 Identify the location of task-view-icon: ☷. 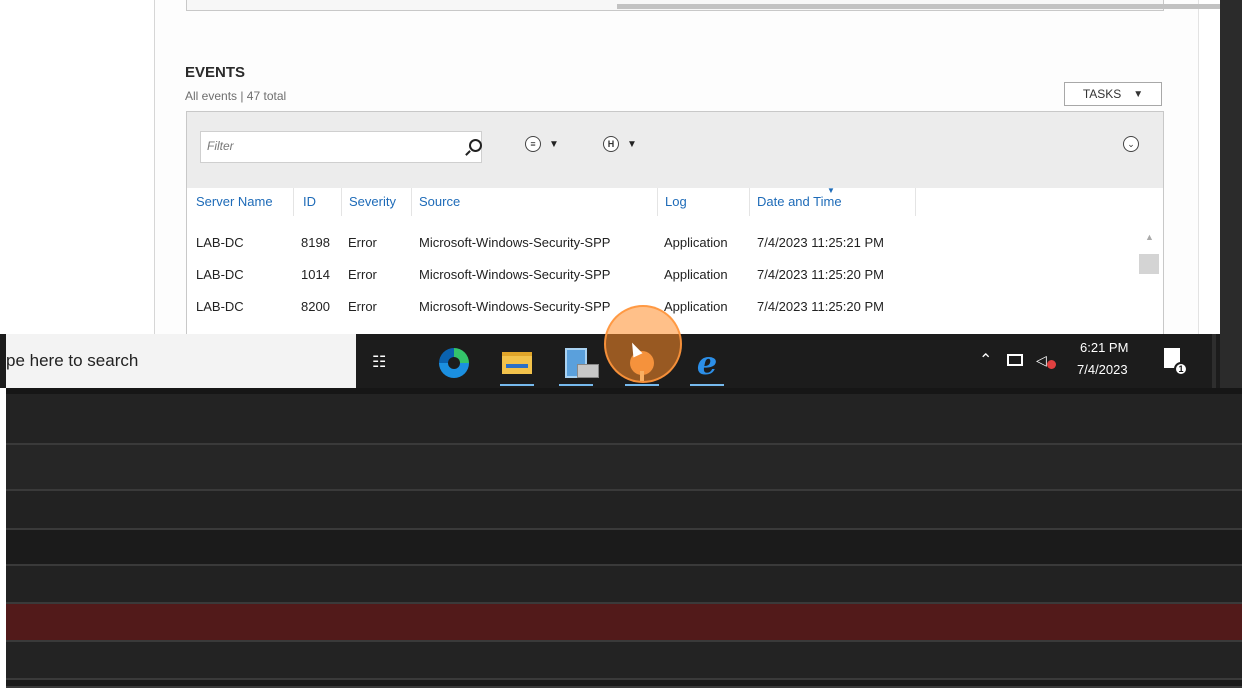
(382, 361).